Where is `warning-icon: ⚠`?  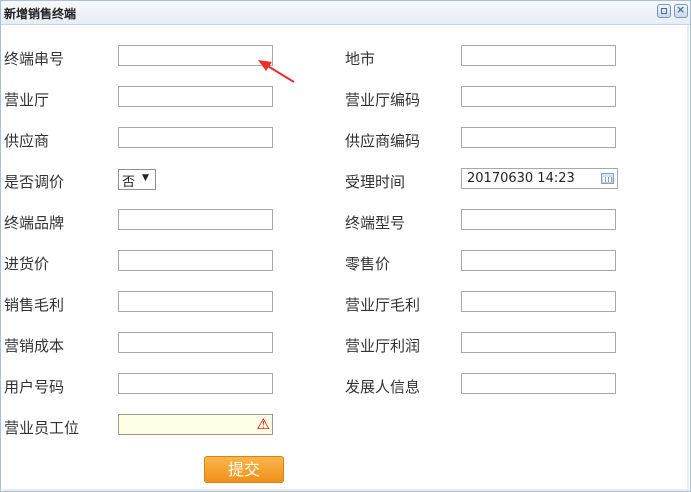 warning-icon: ⚠ is located at coordinates (263, 424).